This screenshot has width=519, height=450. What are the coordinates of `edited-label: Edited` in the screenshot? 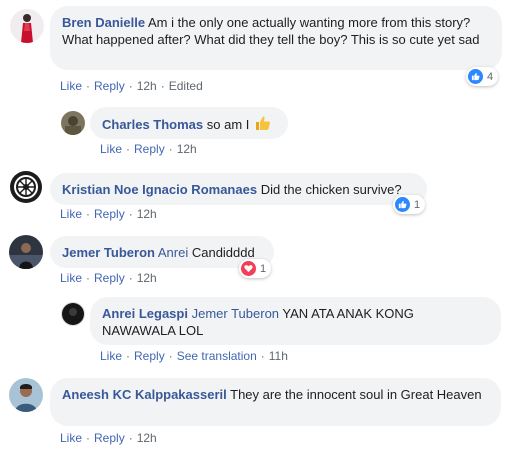 It's located at (186, 86).